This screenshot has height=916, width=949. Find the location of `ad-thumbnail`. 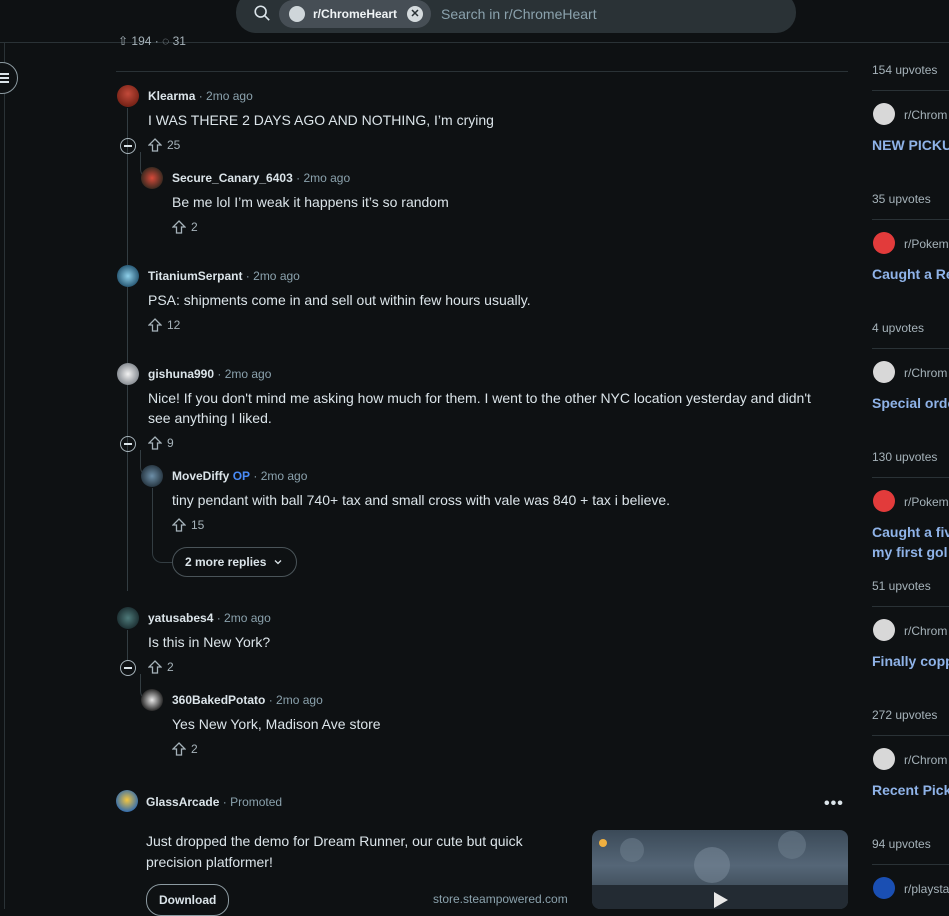

ad-thumbnail is located at coordinates (720, 869).